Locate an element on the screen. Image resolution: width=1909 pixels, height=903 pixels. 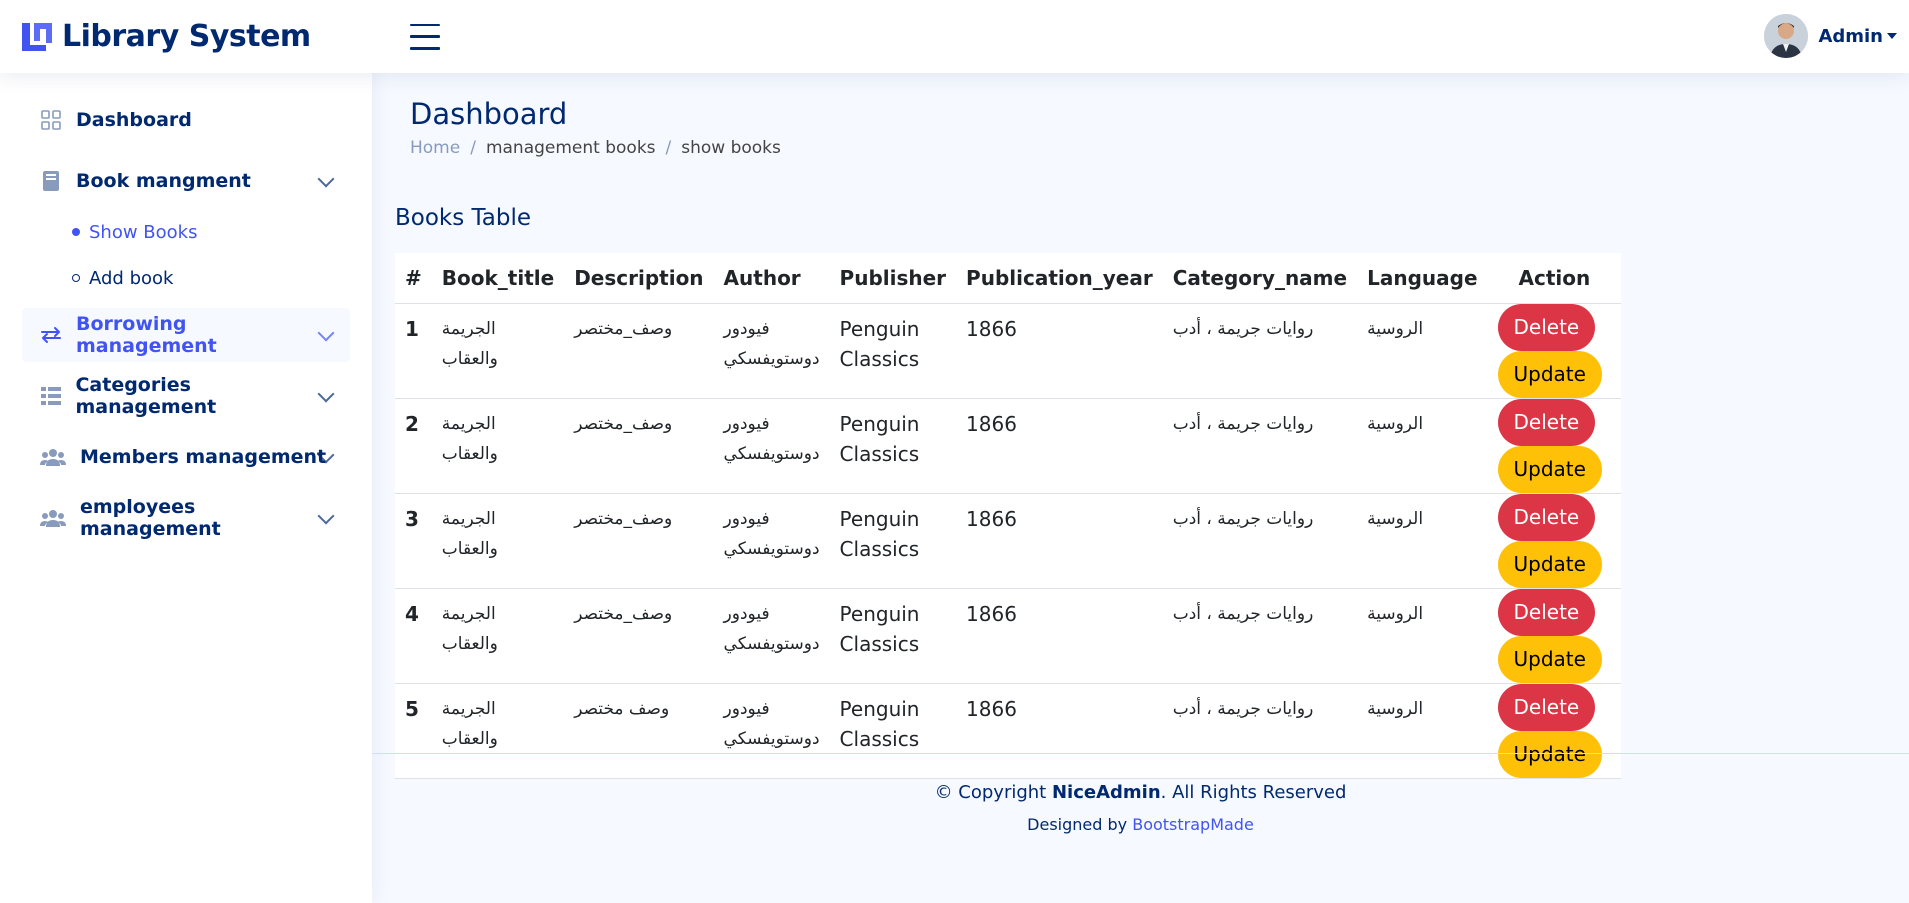
column-header: # is located at coordinates (413, 278).